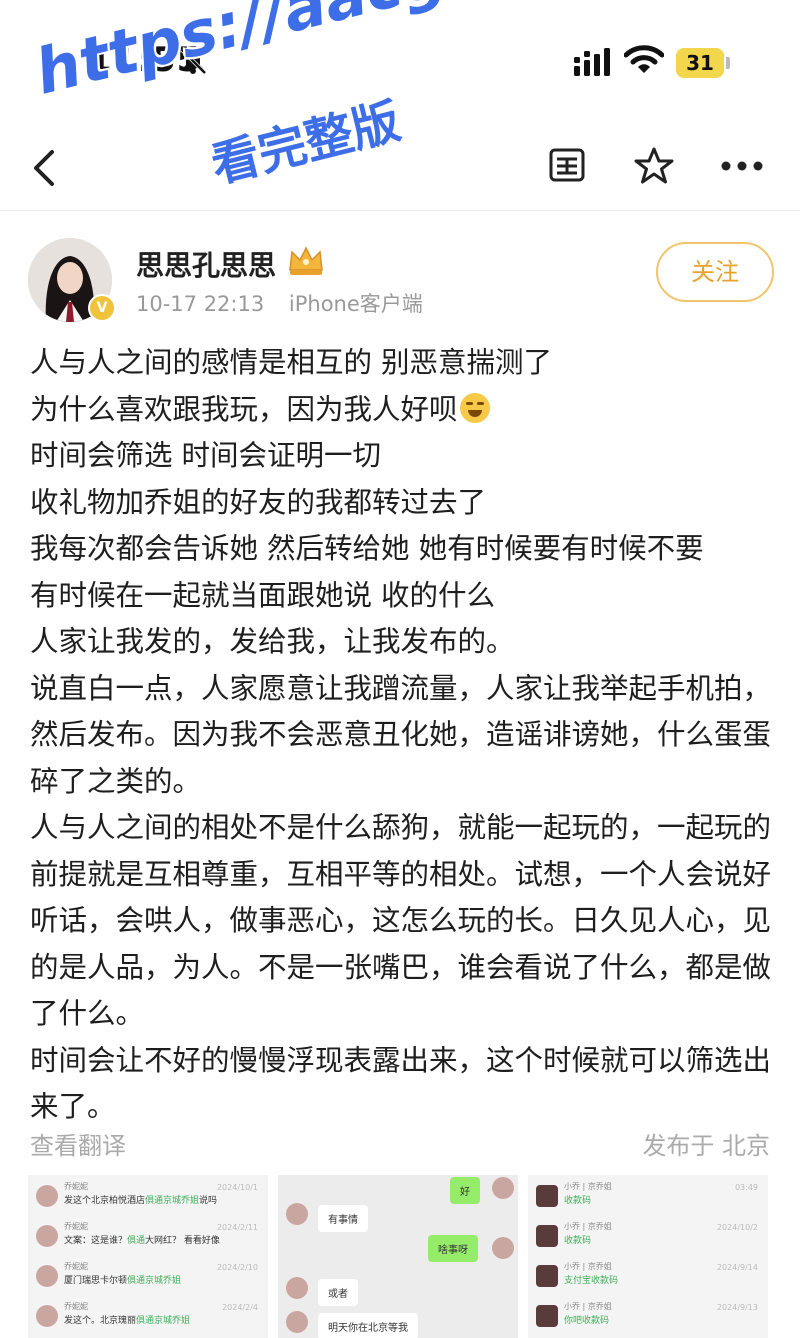 The width and height of the screenshot is (800, 1338). What do you see at coordinates (142, 1241) in the screenshot?
I see `mini-text: 文案：这是谁？俱通大网红？ 看看好像` at bounding box center [142, 1241].